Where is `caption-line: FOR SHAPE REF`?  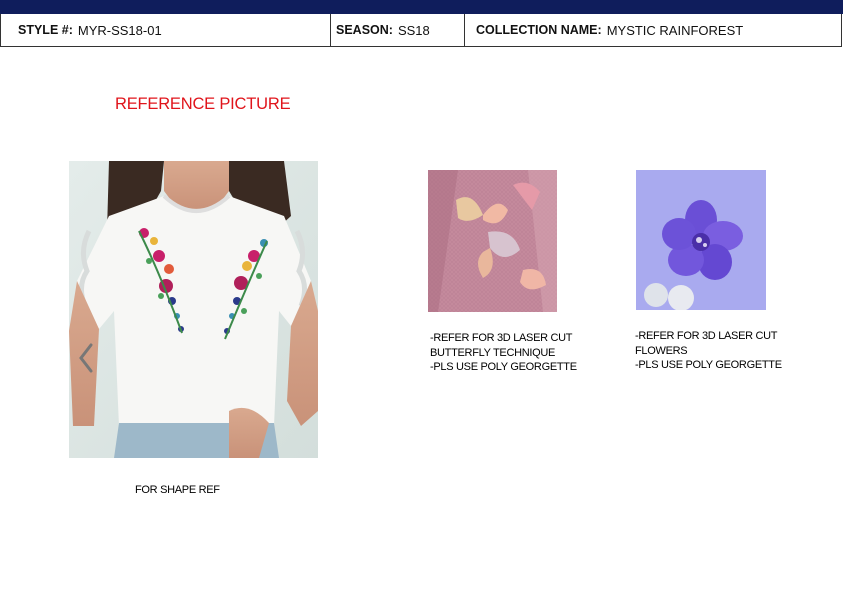 caption-line: FOR SHAPE REF is located at coordinates (177, 490).